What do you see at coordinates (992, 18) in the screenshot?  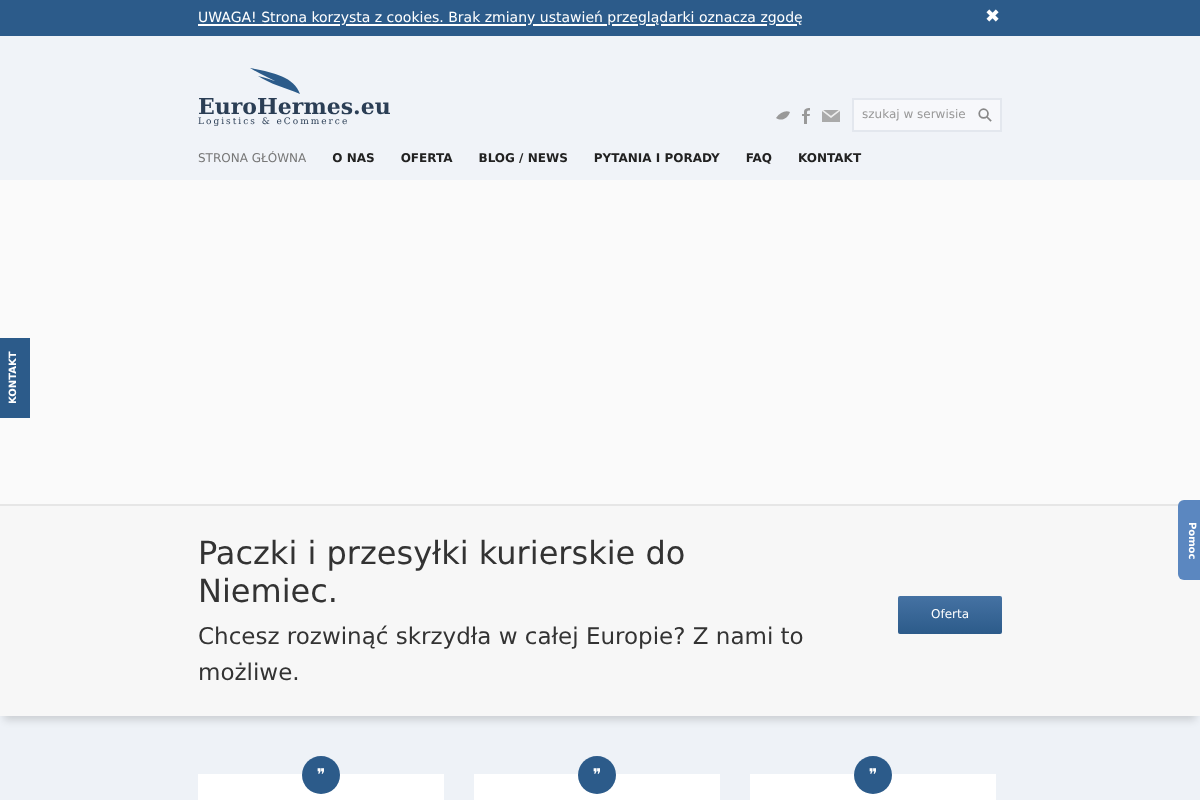 I see `close-button: ✖` at bounding box center [992, 18].